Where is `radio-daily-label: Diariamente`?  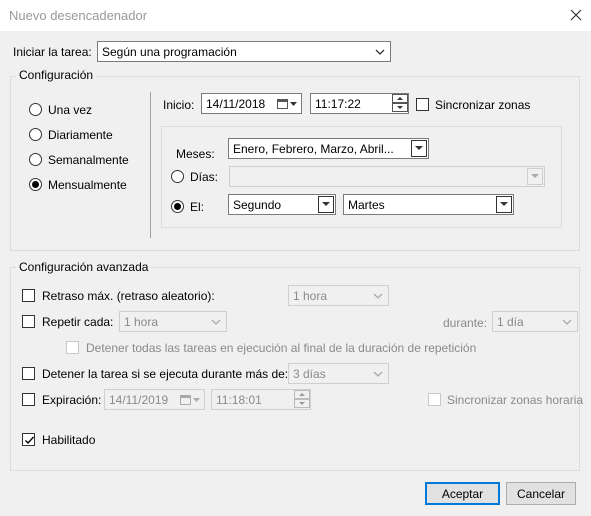 radio-daily-label: Diariamente is located at coordinates (80, 135).